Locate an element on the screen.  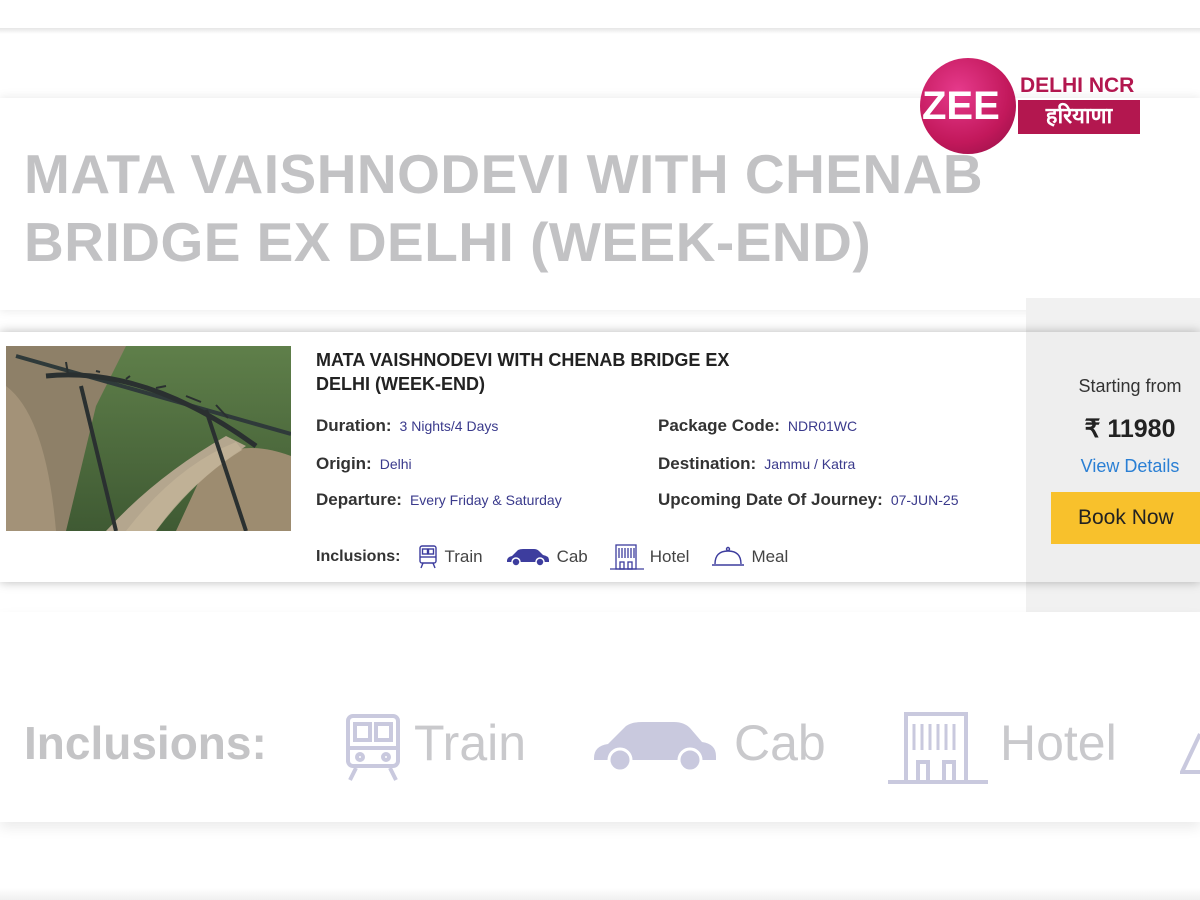
meal-icon is located at coordinates (728, 556).